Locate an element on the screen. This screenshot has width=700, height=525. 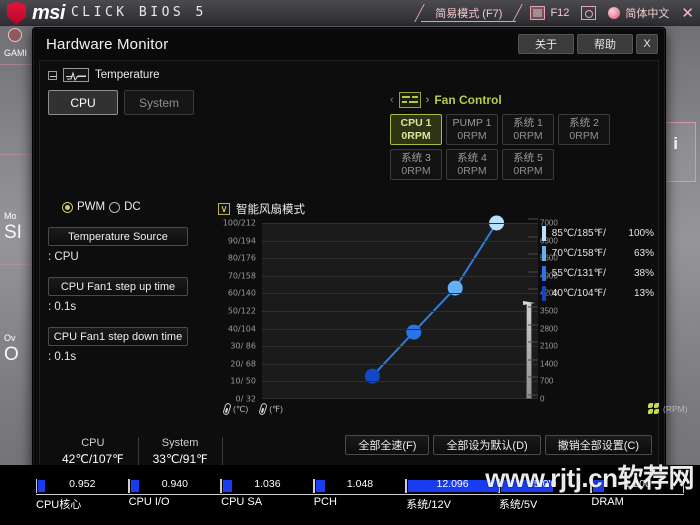
readout-value: 33℃/91℉ is located at coordinates (180, 459).